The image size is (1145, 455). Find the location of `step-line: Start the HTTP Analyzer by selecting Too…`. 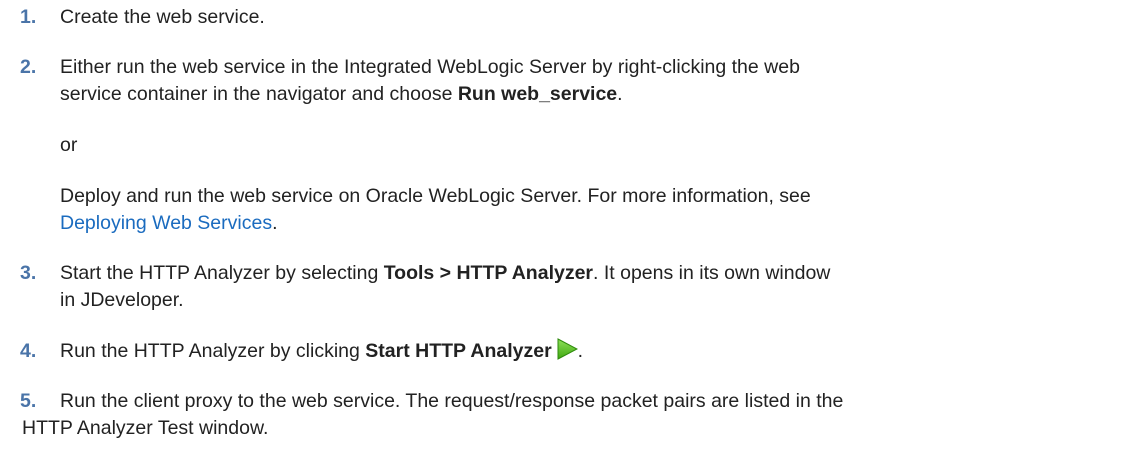

step-line: Start the HTTP Analyzer by selecting Too… is located at coordinates (445, 273).